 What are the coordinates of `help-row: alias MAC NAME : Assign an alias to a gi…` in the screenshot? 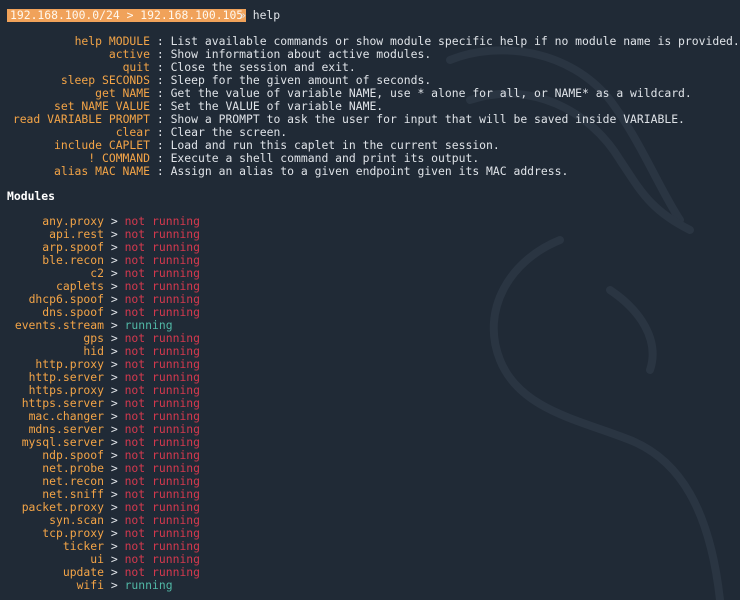 It's located at (284, 171).